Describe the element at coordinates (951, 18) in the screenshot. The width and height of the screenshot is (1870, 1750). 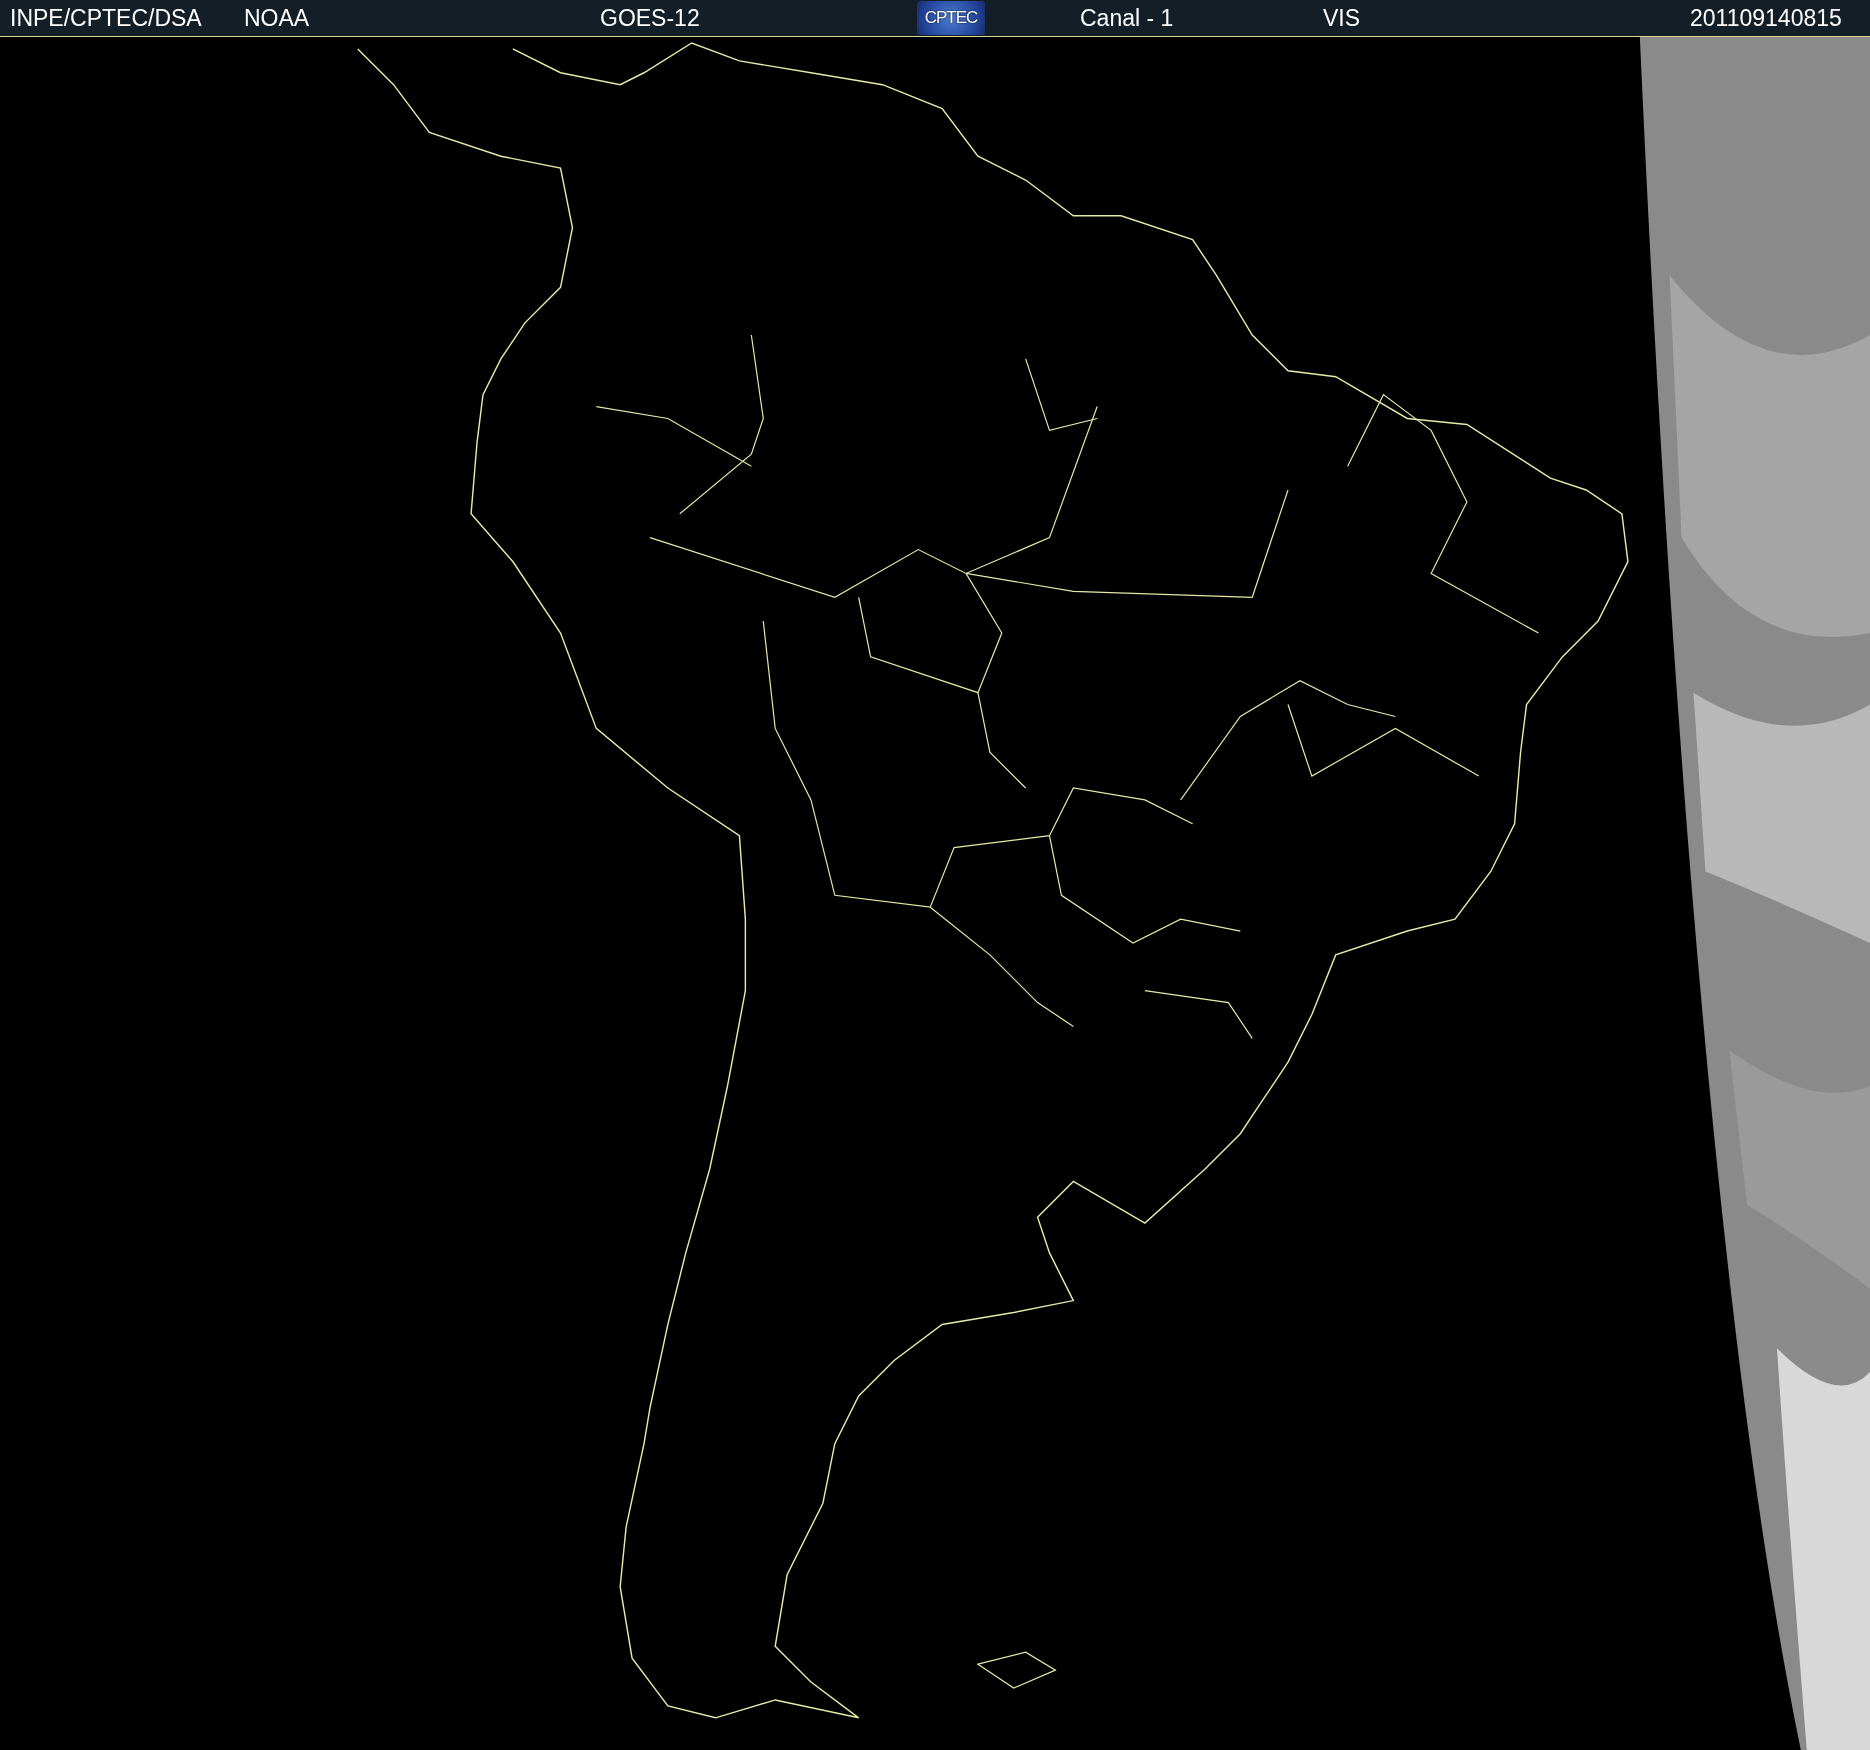
I see `logo: CPTEC` at that location.